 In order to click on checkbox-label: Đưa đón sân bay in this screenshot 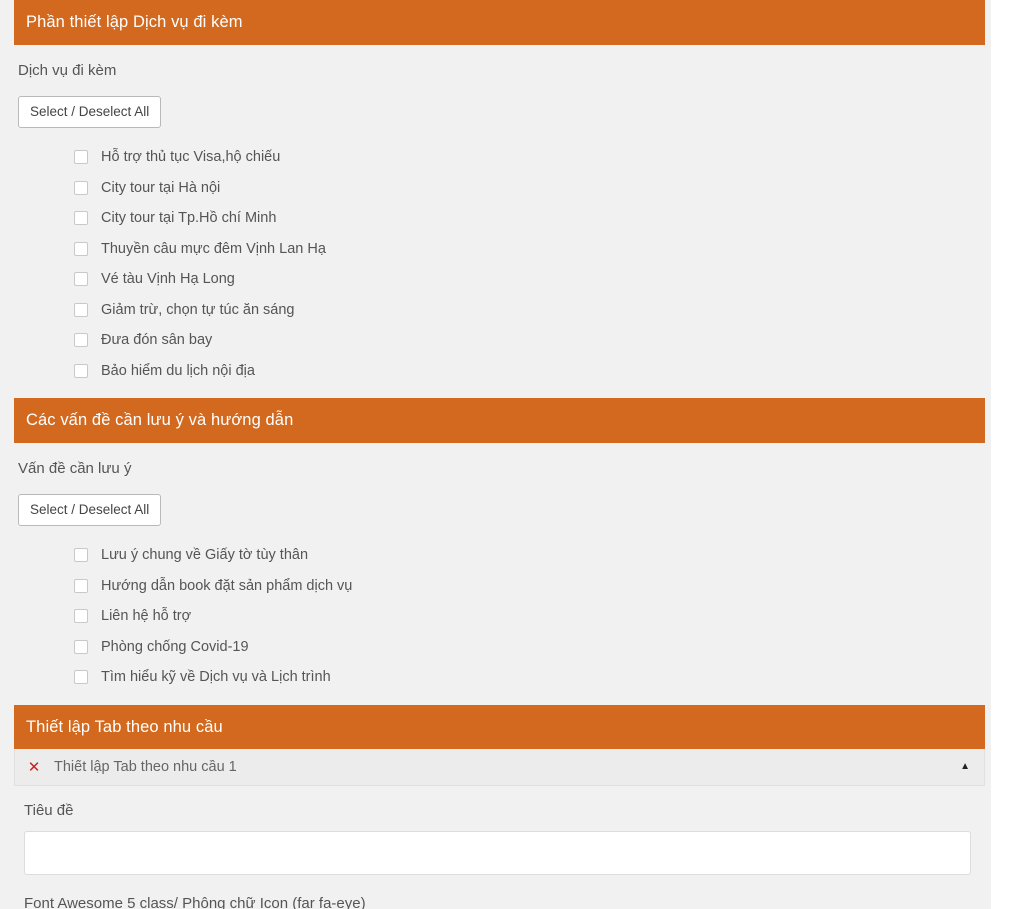, I will do `click(156, 340)`.